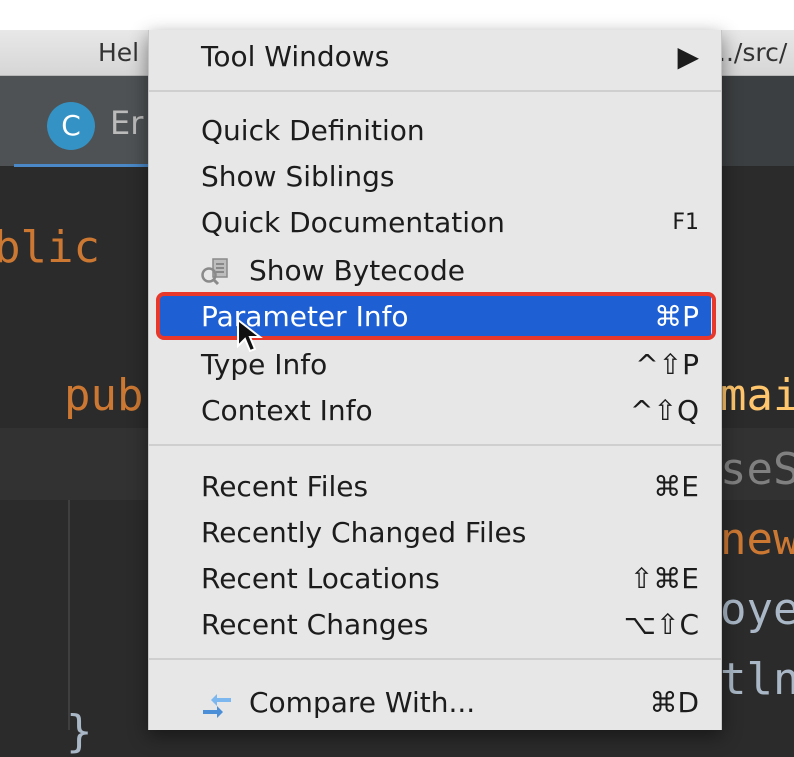 This screenshot has width=794, height=757. Describe the element at coordinates (688, 56) in the screenshot. I see `submenu-arrow-icon: ▶` at that location.